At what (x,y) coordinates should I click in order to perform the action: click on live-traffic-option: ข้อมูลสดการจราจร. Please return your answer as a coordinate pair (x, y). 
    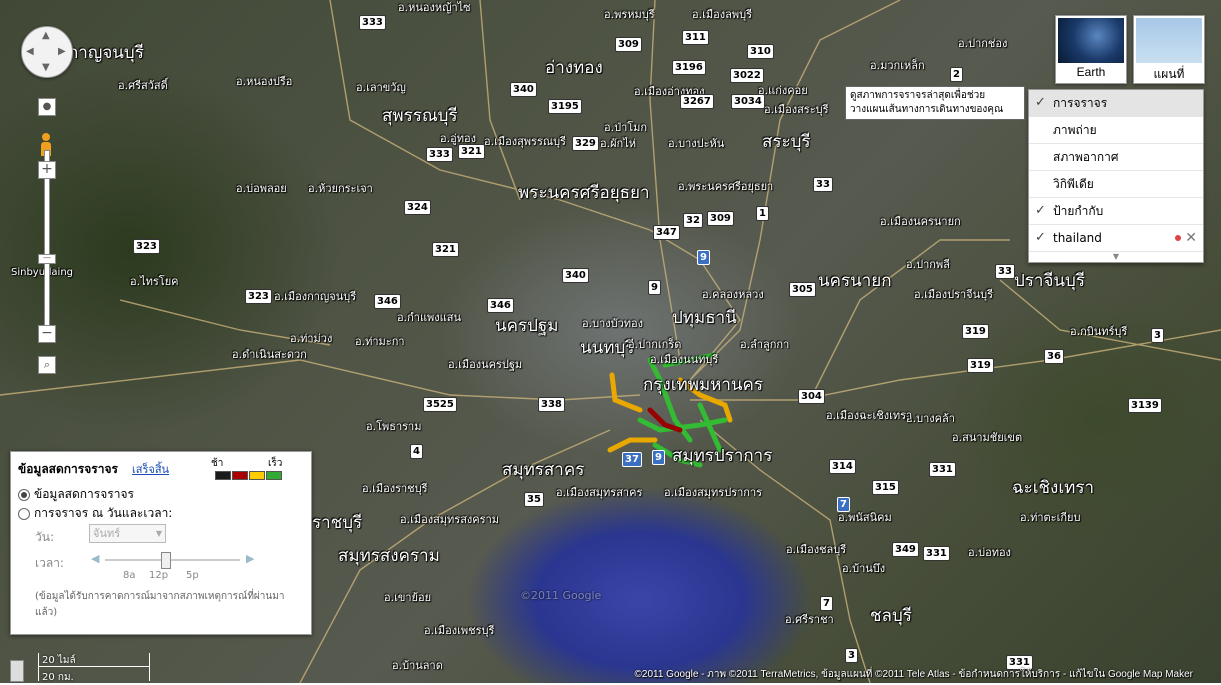
    Looking at the image, I should click on (76, 494).